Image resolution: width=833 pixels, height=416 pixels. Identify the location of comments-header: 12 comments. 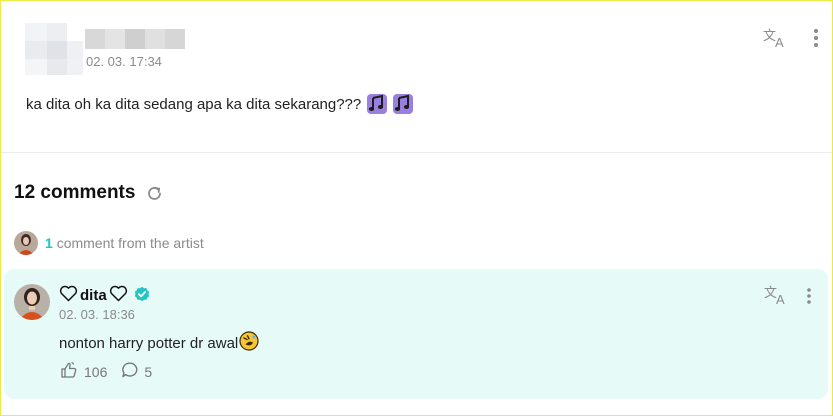
(88, 193).